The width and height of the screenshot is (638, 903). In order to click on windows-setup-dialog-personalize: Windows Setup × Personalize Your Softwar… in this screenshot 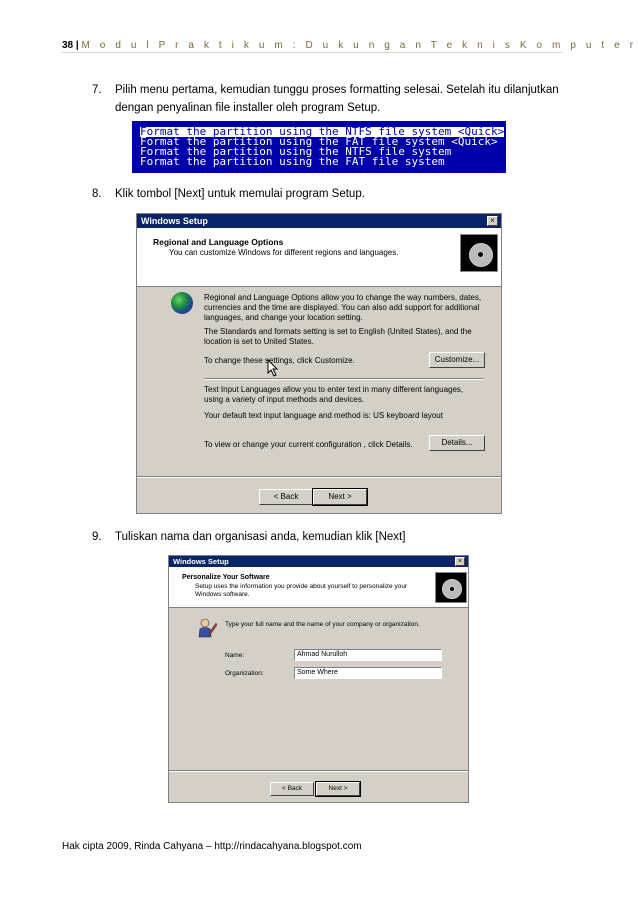, I will do `click(318, 679)`.